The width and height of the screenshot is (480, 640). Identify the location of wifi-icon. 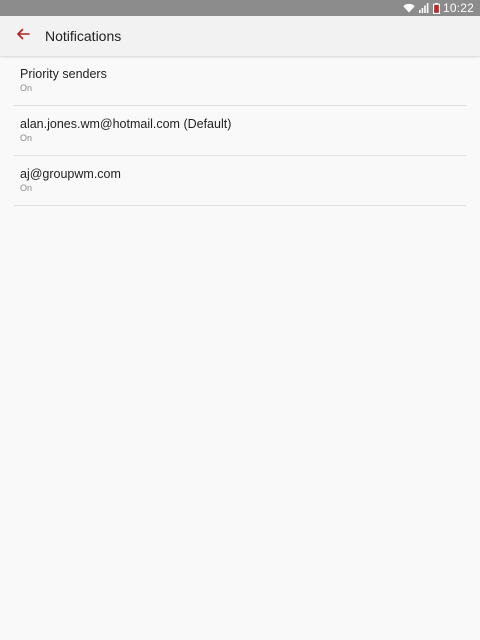
(409, 8).